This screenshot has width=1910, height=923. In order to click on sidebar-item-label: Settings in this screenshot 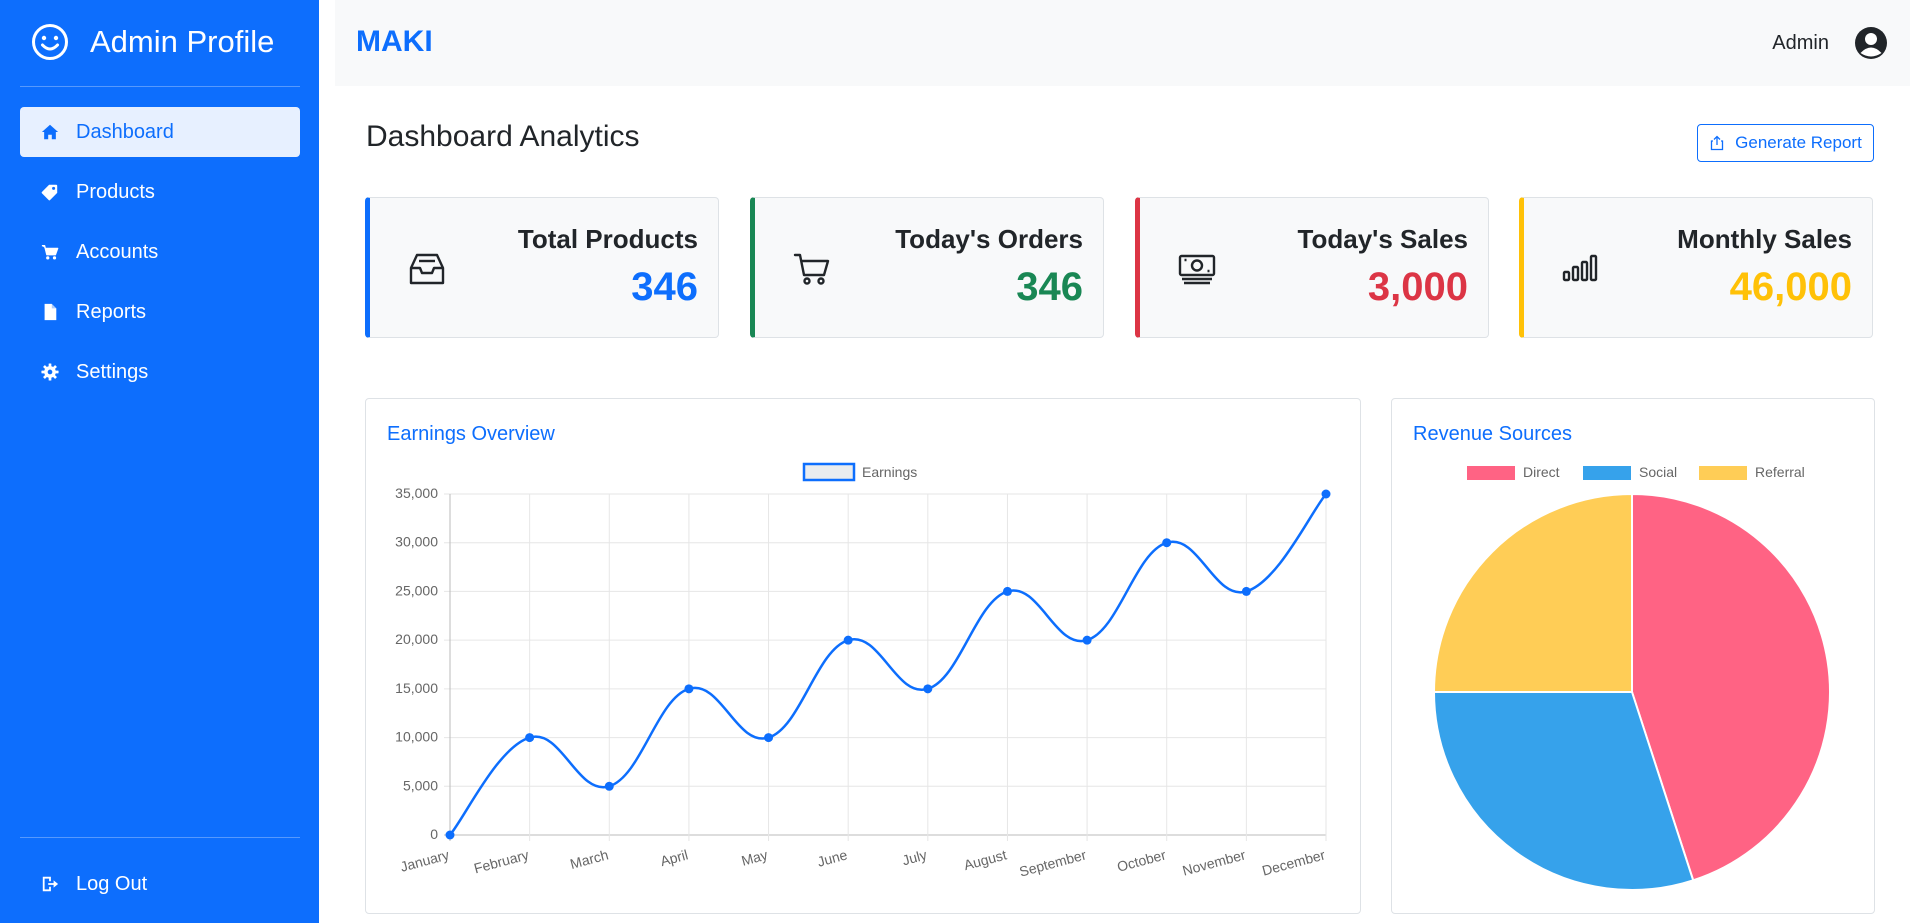, I will do `click(112, 371)`.